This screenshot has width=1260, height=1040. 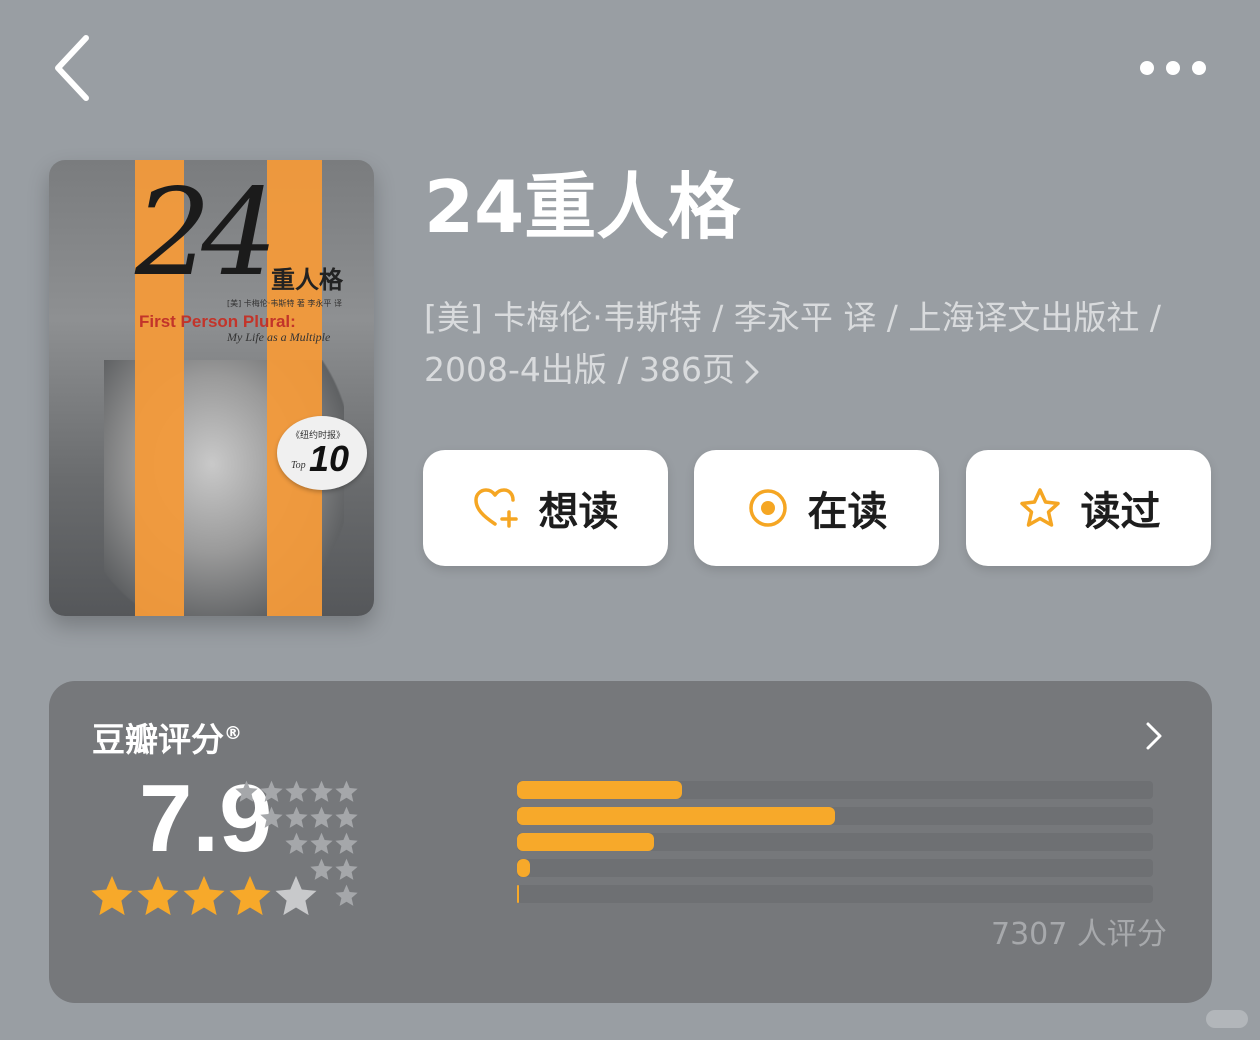 What do you see at coordinates (329, 458) in the screenshot?
I see `cover-badge-number: 10` at bounding box center [329, 458].